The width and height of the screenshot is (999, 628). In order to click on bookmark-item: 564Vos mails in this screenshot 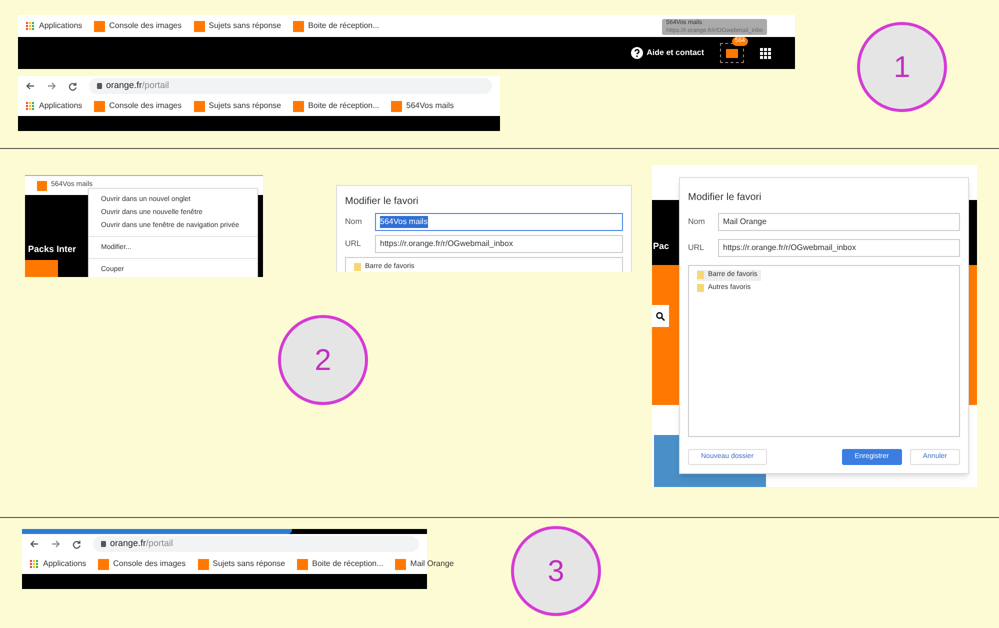, I will do `click(422, 106)`.